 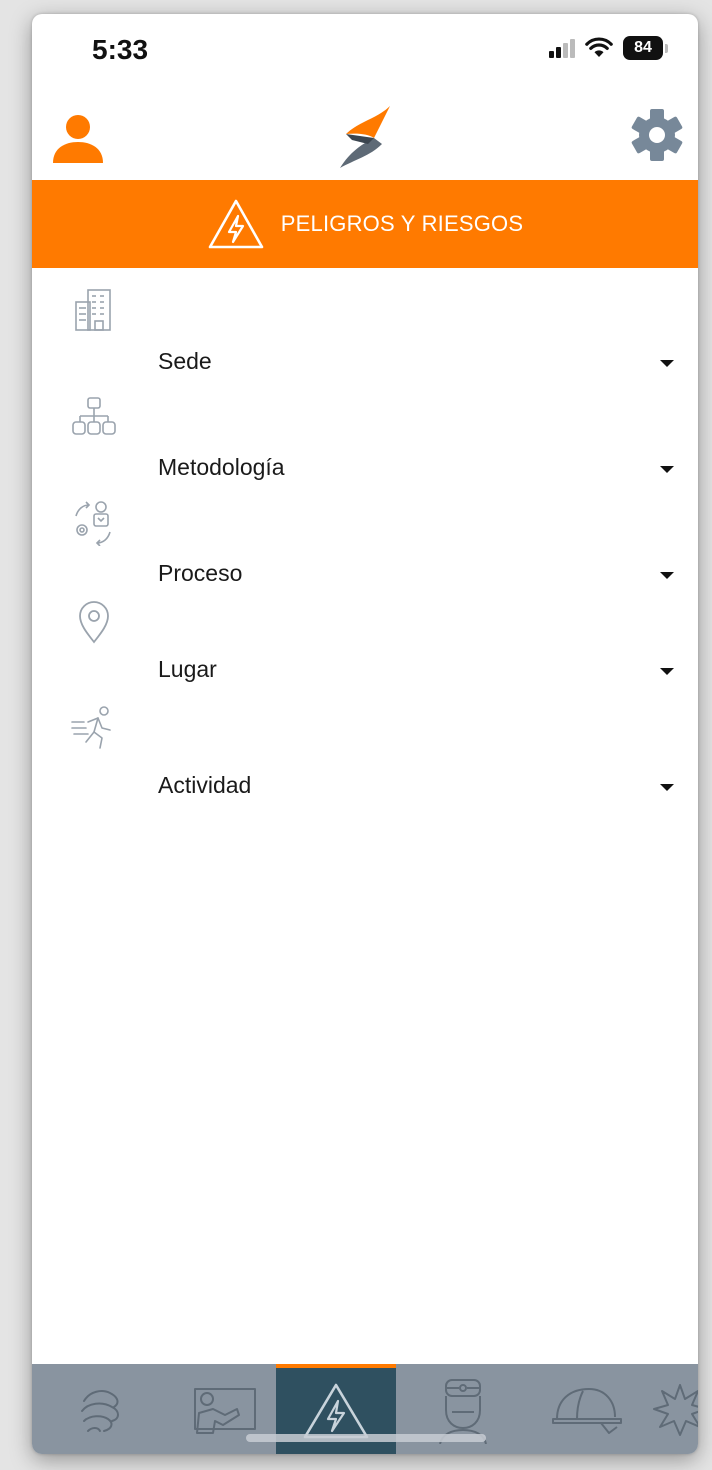 I want to click on field-row-proceso: Proceso, so click(x=365, y=548).